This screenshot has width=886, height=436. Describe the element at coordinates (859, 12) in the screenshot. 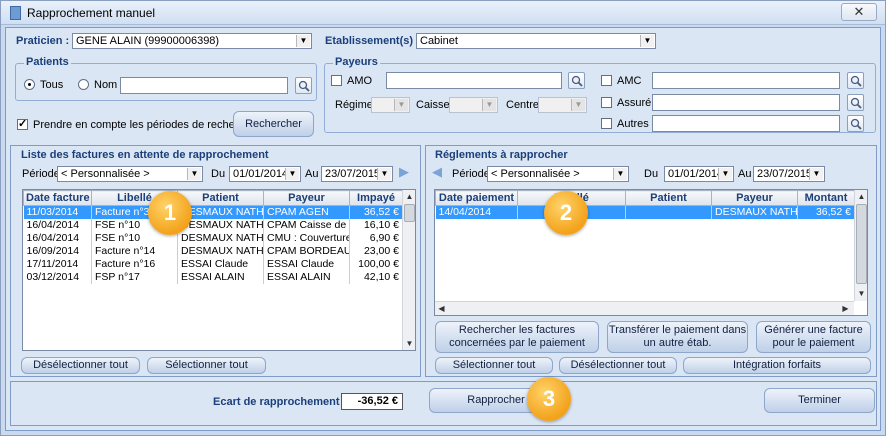

I see `close-window-button: ✕` at that location.